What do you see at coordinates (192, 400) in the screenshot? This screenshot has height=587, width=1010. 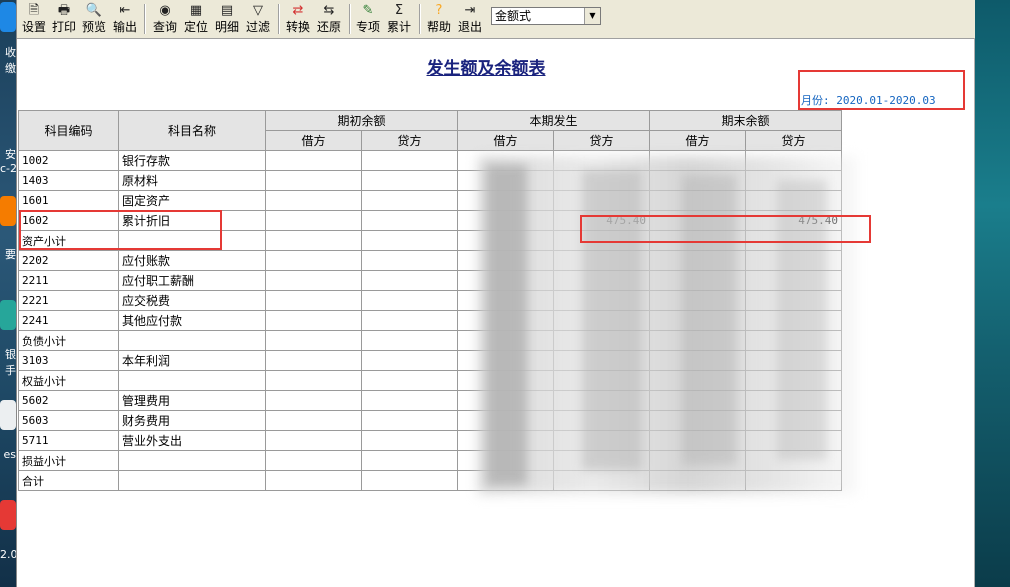 I see `account-name-cell: 管理费用` at bounding box center [192, 400].